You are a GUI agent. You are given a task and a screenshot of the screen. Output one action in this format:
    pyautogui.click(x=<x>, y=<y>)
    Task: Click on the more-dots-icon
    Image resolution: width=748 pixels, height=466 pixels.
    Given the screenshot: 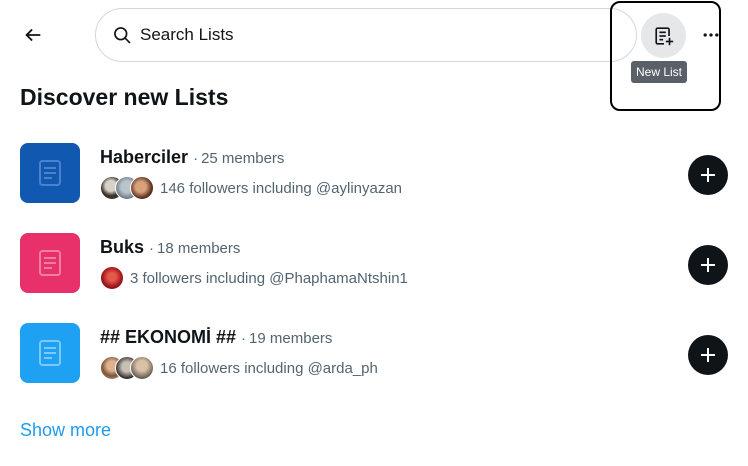 What is the action you would take?
    pyautogui.click(x=711, y=35)
    